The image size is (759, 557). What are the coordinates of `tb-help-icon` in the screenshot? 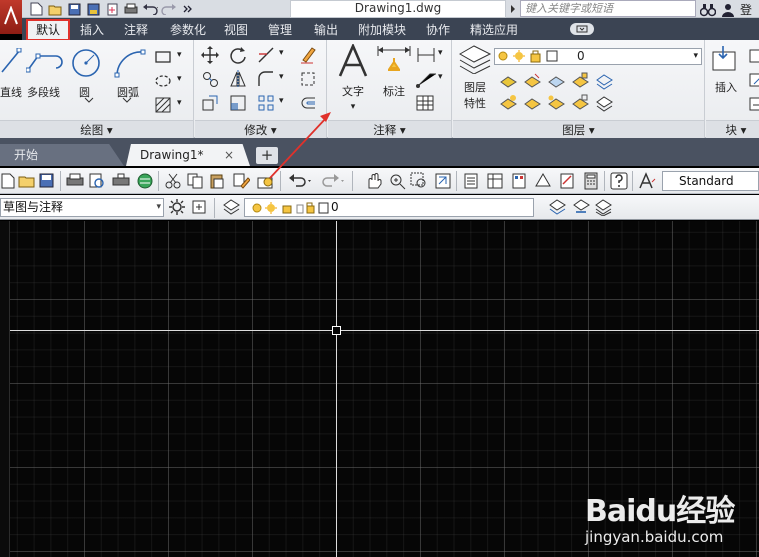 It's located at (619, 181).